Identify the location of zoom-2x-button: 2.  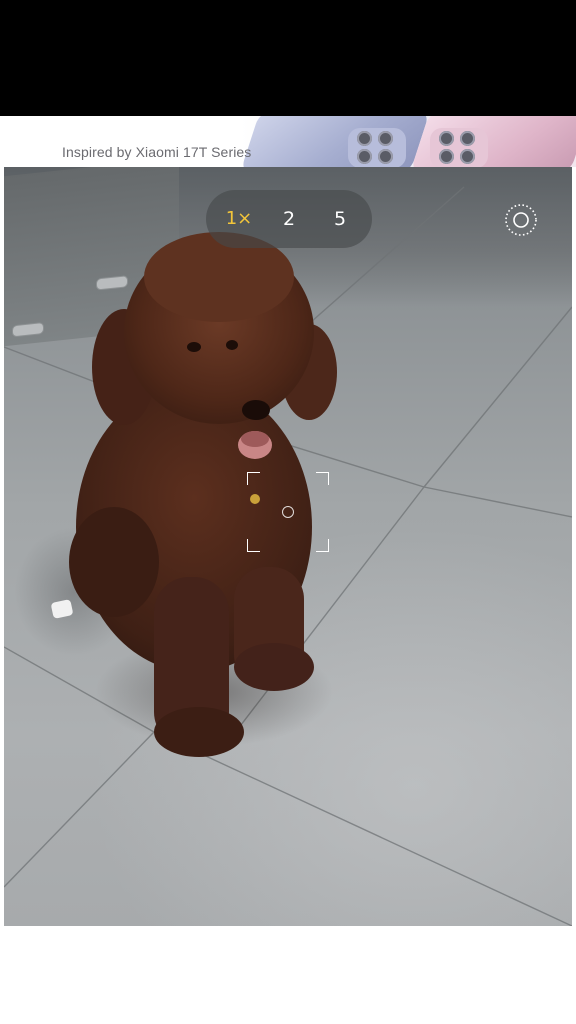
(289, 219).